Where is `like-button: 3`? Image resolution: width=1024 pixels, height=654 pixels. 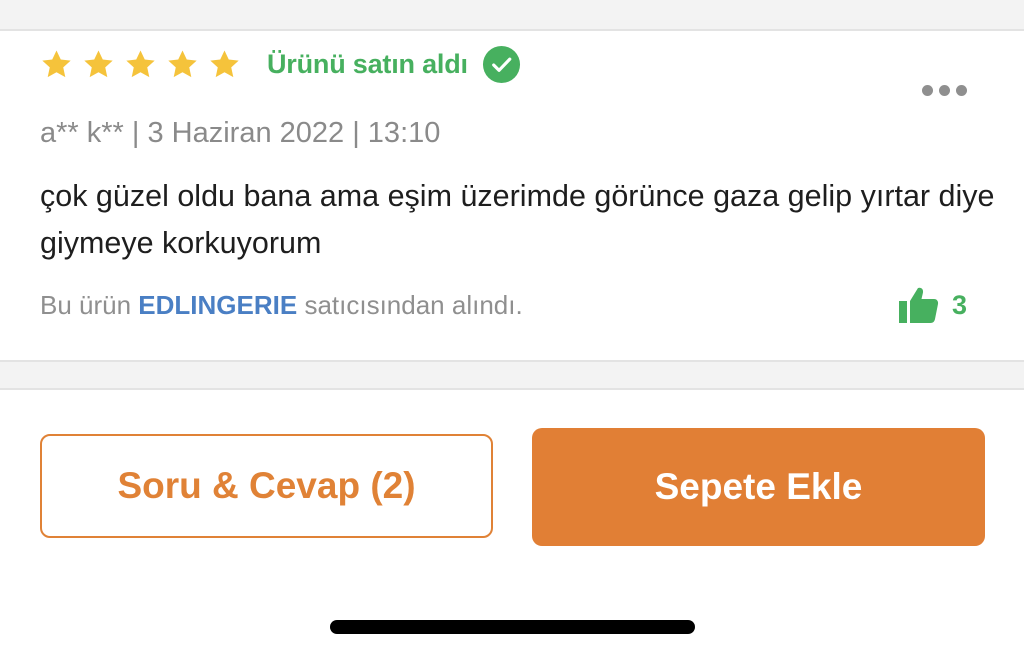 like-button: 3 is located at coordinates (932, 305).